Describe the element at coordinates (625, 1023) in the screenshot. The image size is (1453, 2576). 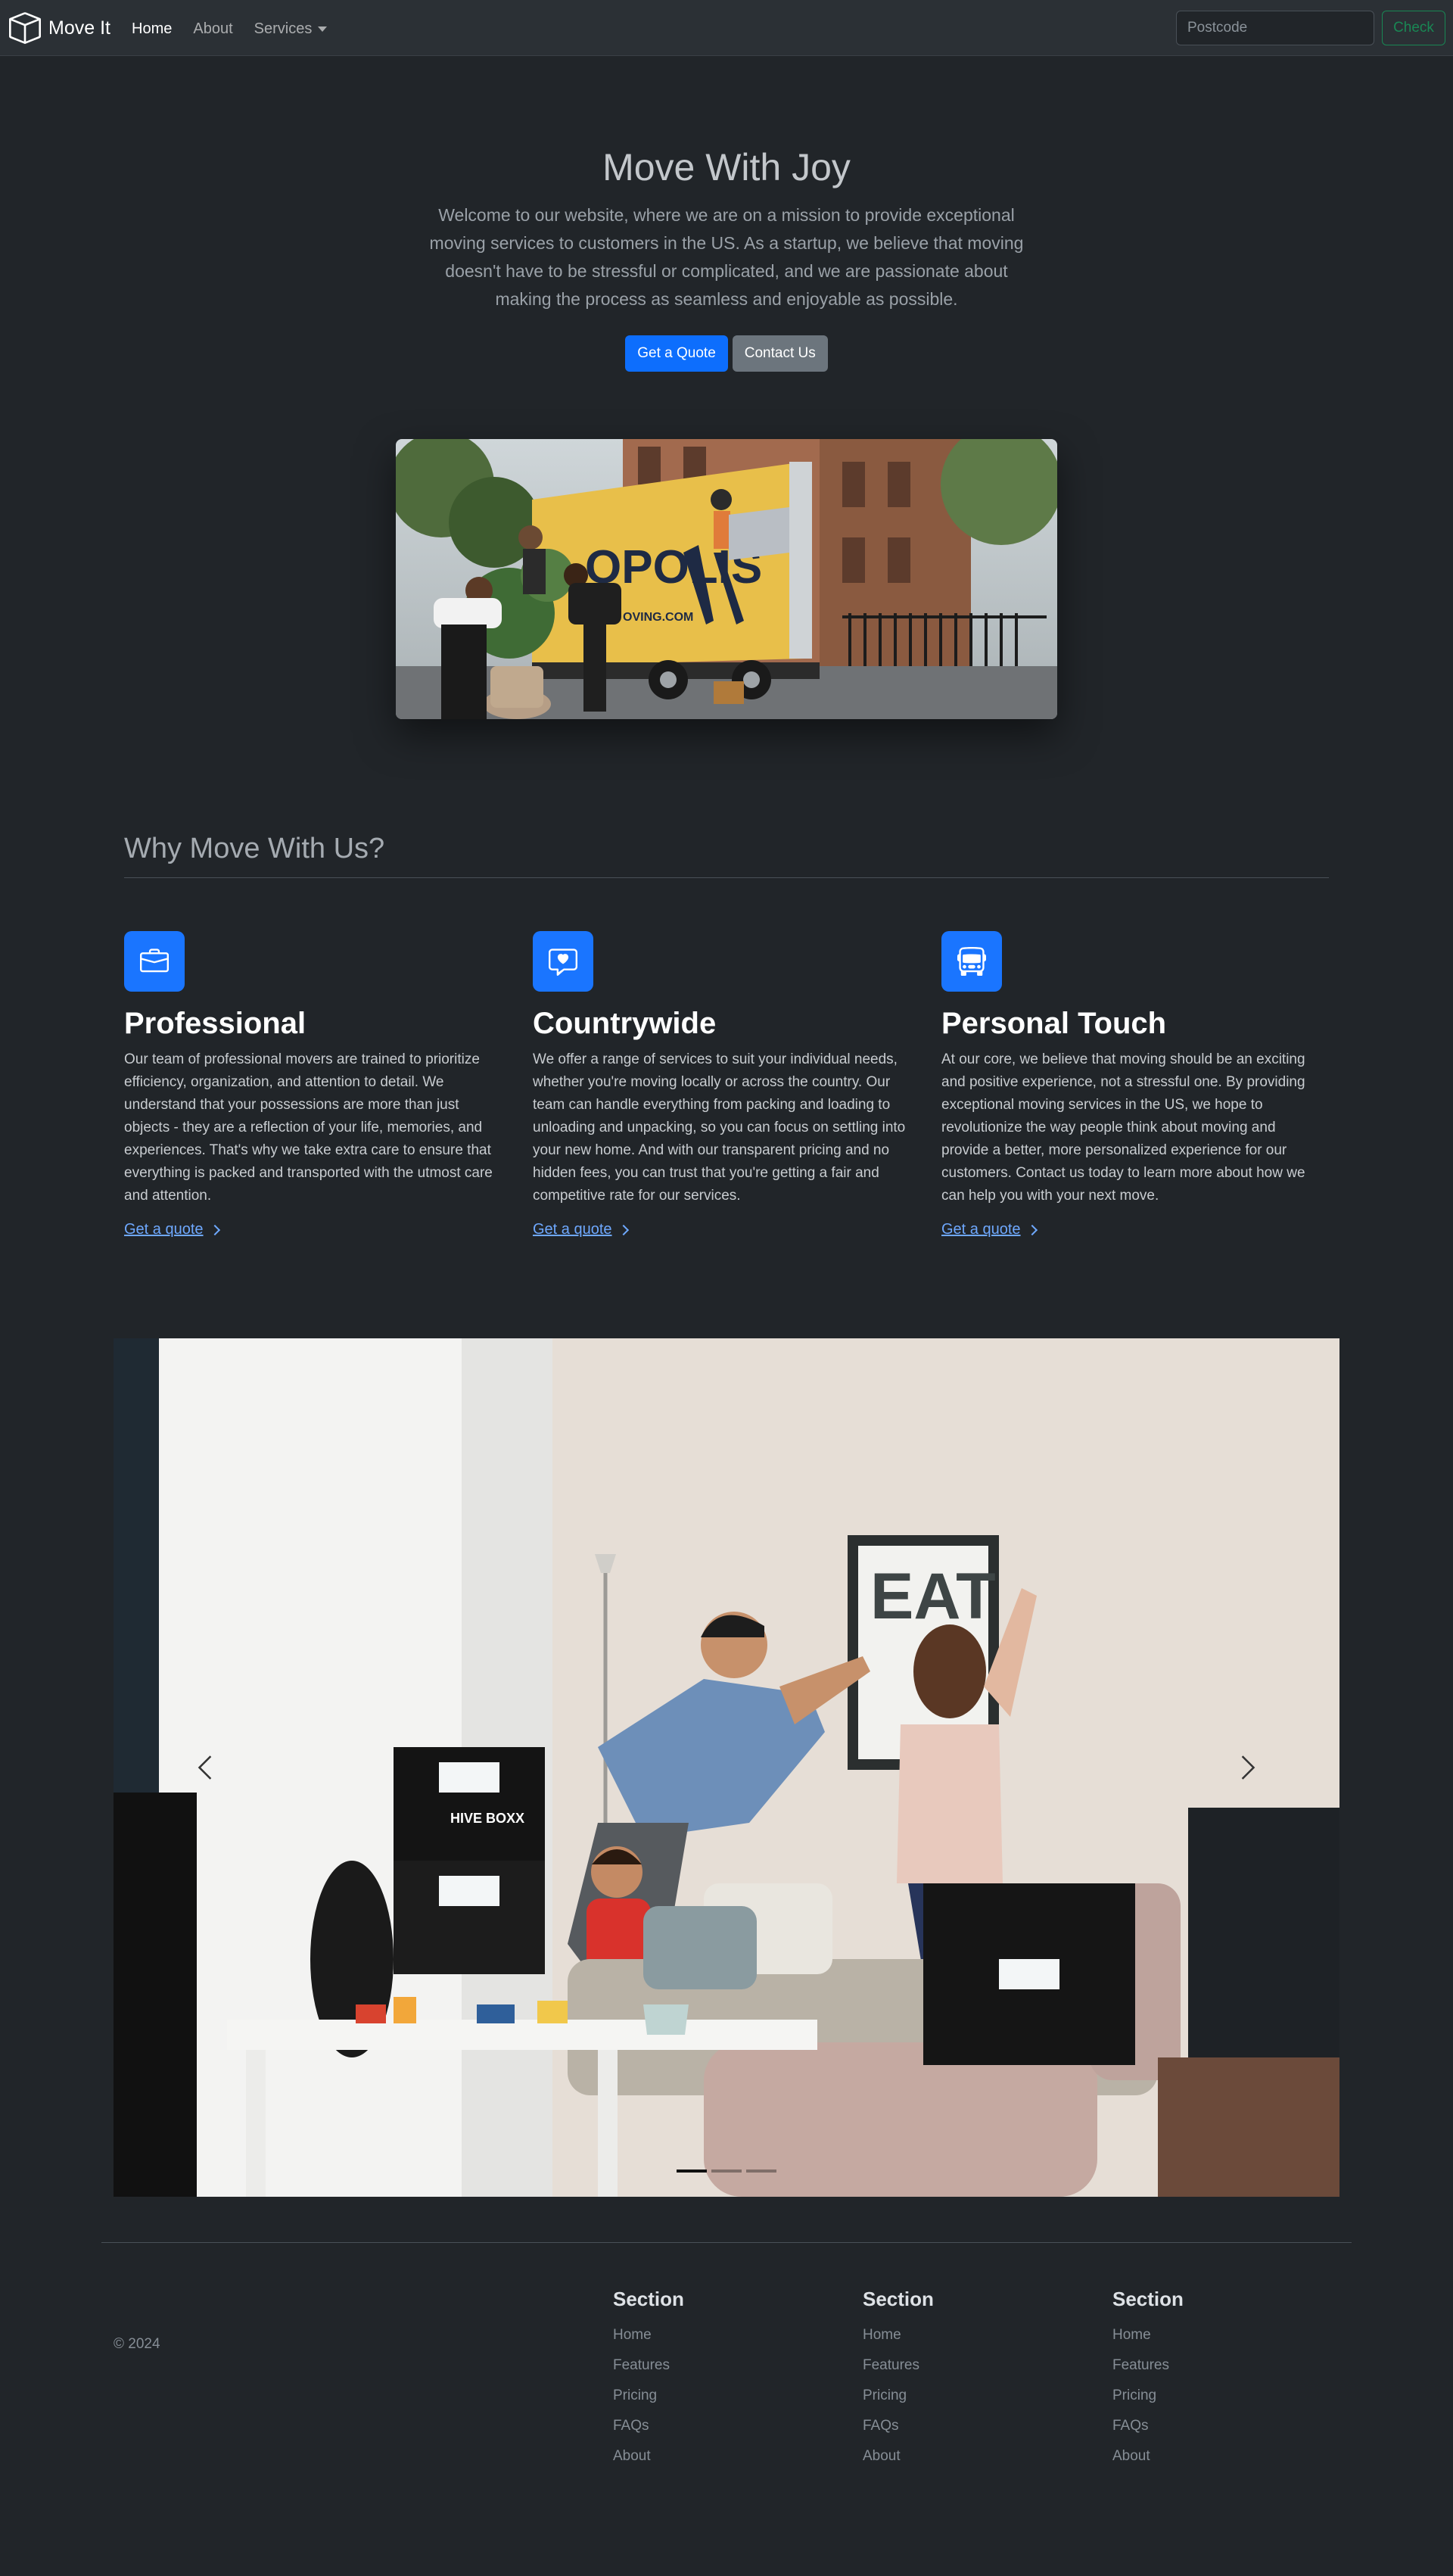
I see `feature-title: Countrywide` at that location.